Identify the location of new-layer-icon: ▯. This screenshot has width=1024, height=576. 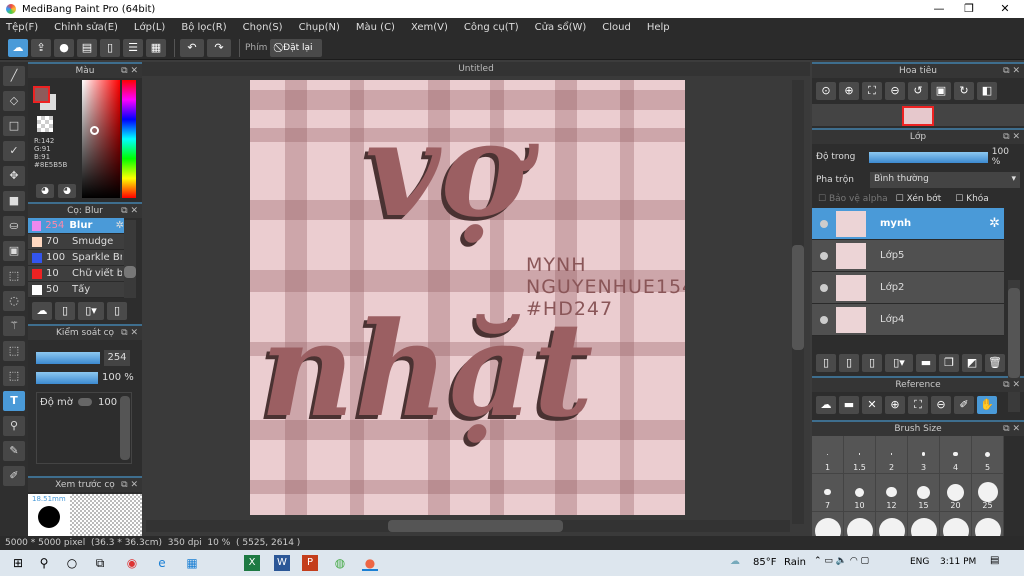
(826, 363).